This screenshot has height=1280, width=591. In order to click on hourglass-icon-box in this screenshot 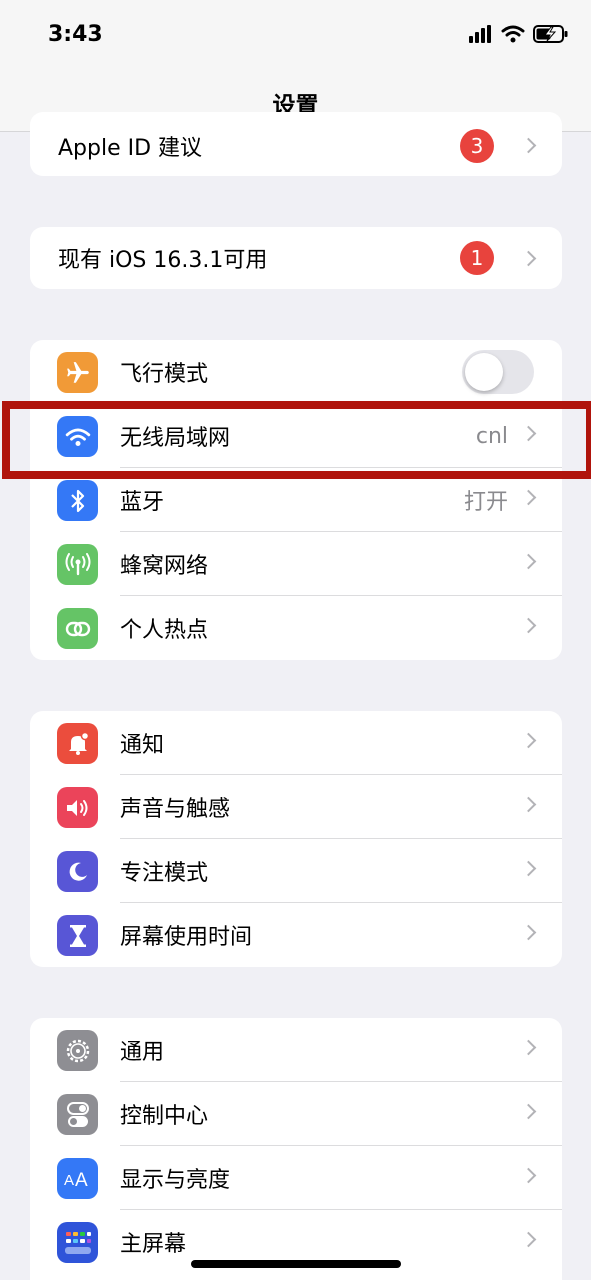, I will do `click(77, 935)`.